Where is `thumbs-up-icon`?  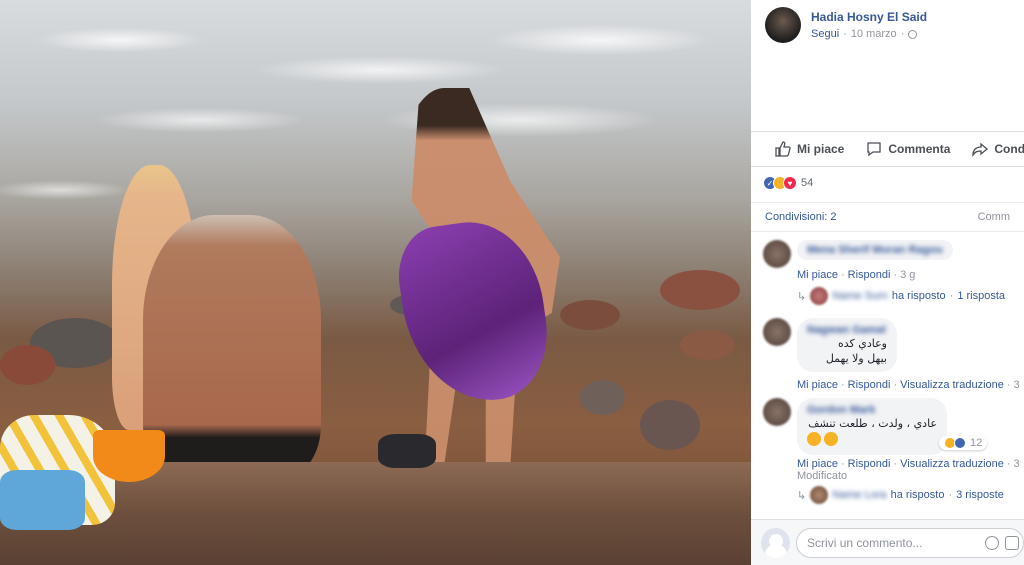
thumbs-up-icon is located at coordinates (783, 149).